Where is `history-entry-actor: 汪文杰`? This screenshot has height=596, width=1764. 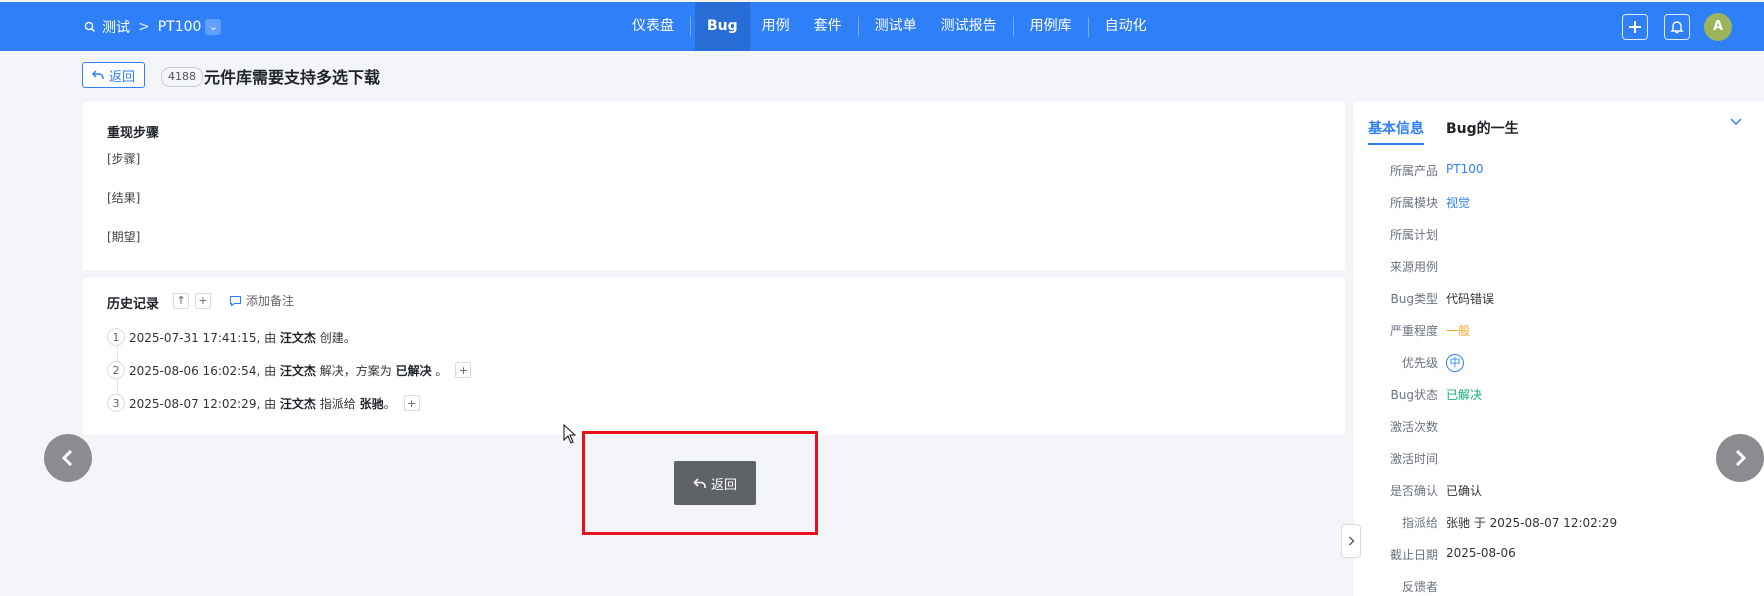 history-entry-actor: 汪文杰 is located at coordinates (297, 337).